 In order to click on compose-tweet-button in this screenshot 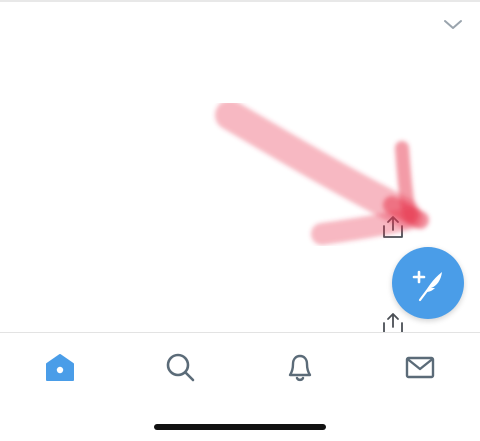, I will do `click(428, 283)`.